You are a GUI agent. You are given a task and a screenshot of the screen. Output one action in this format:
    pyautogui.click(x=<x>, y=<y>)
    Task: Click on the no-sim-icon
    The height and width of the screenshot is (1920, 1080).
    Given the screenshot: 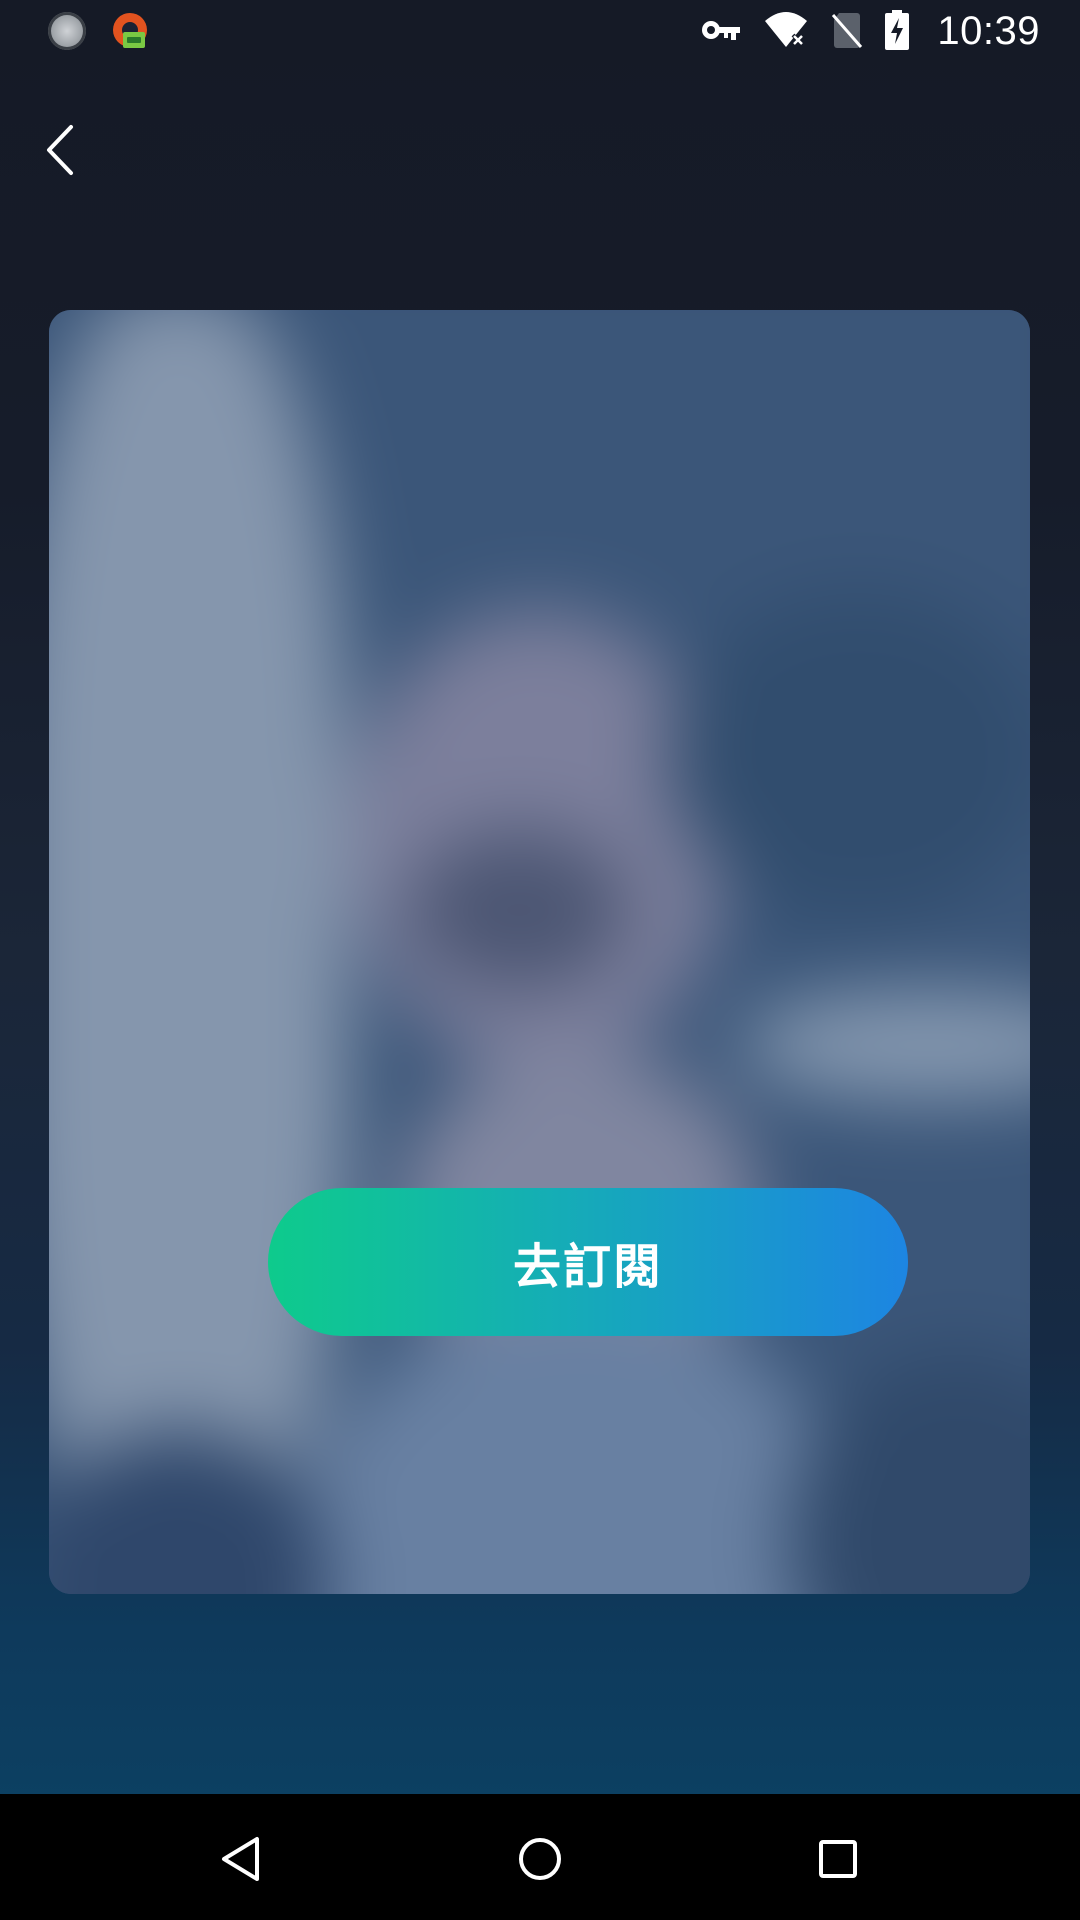 What is the action you would take?
    pyautogui.click(x=847, y=32)
    